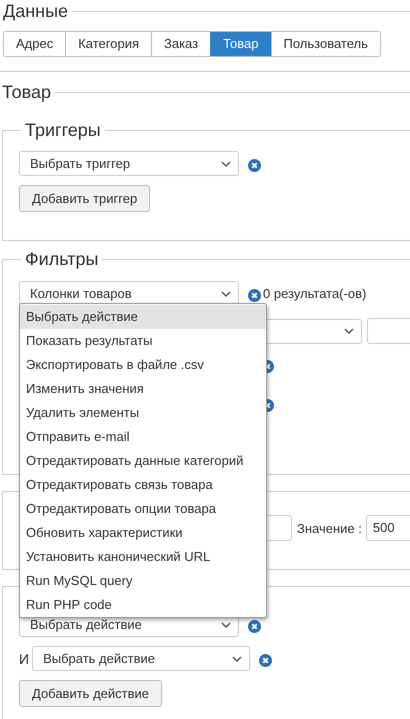 This screenshot has height=719, width=410. What do you see at coordinates (63, 130) in the screenshot?
I see `fieldset-legend: Триггеры` at bounding box center [63, 130].